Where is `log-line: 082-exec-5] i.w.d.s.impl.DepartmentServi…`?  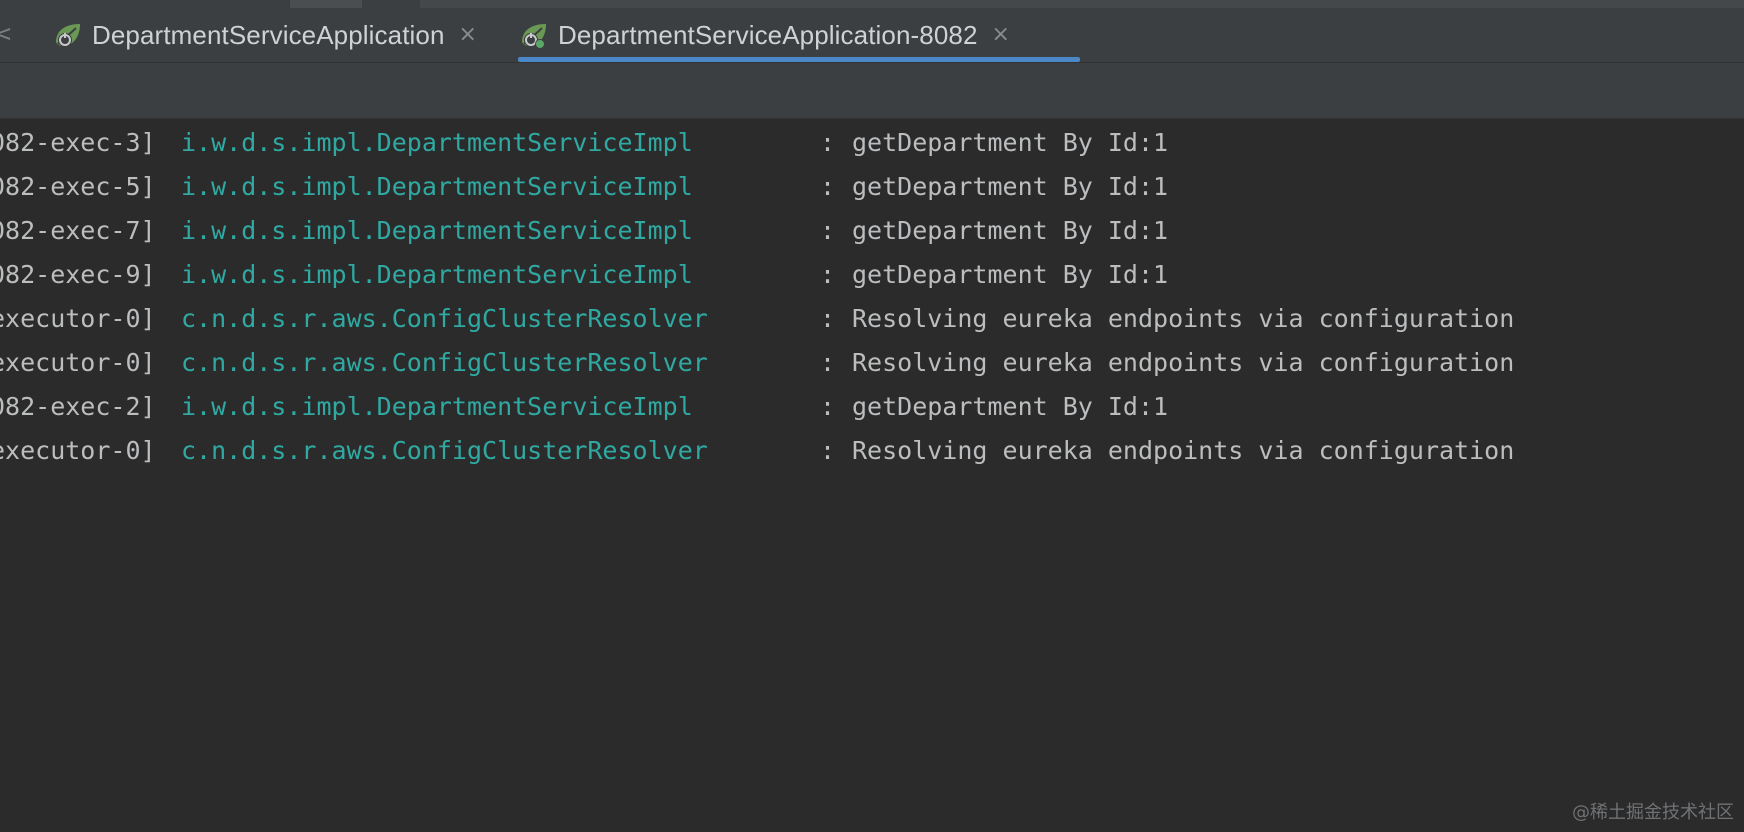 log-line: 082-exec-5] i.w.d.s.impl.DepartmentServi… is located at coordinates (872, 187).